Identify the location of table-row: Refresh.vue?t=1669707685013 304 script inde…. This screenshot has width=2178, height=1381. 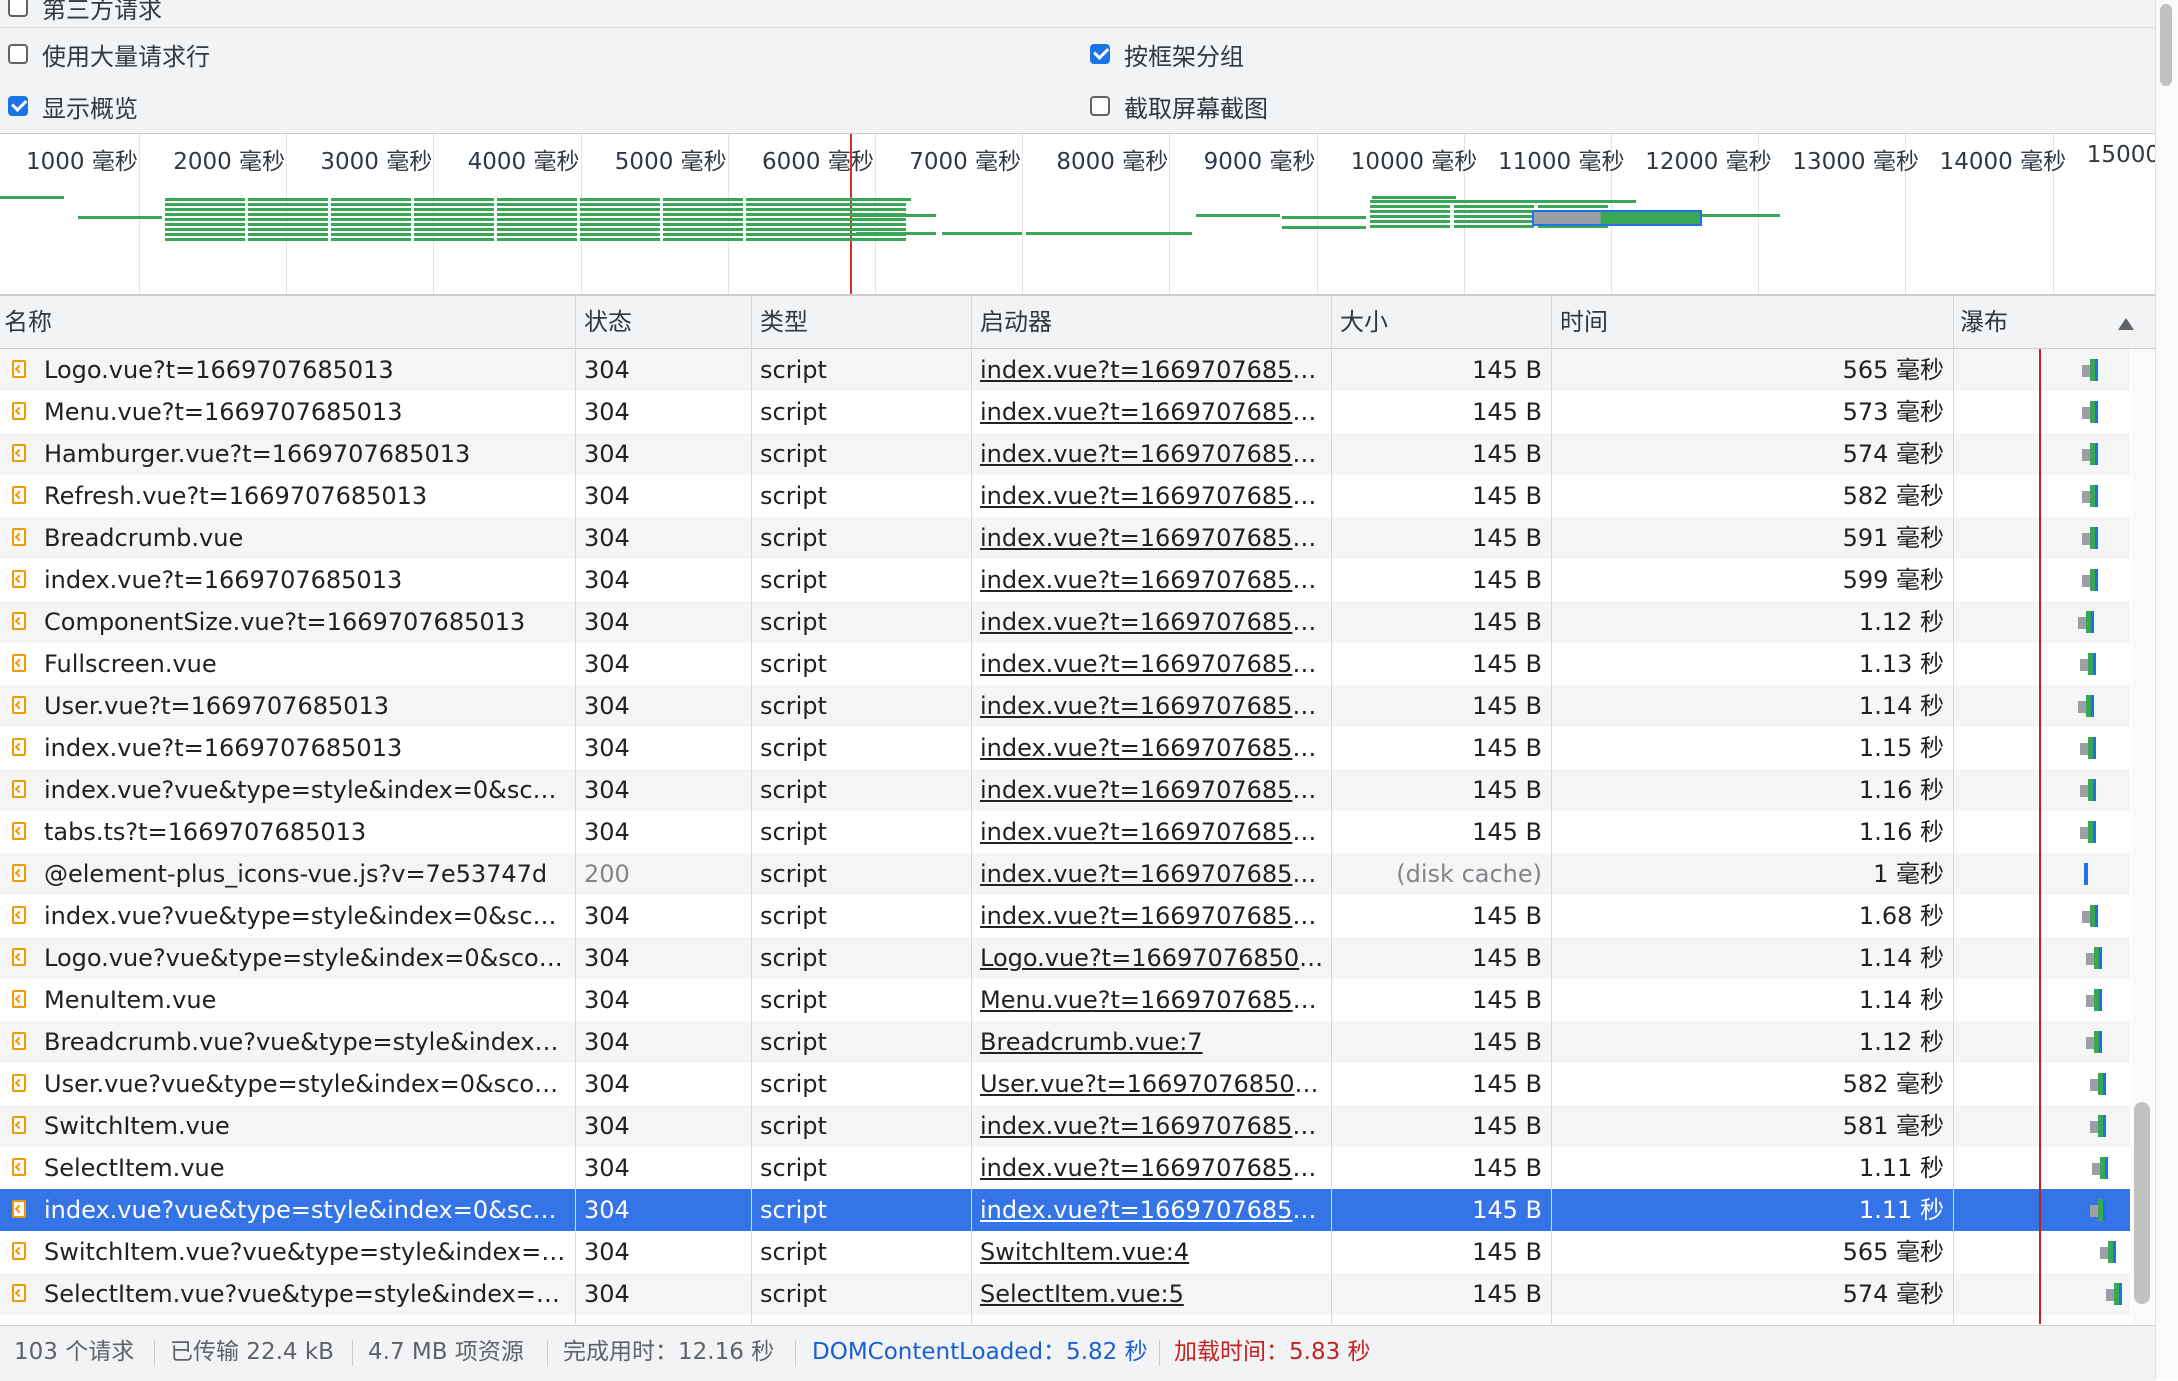
(1065, 496).